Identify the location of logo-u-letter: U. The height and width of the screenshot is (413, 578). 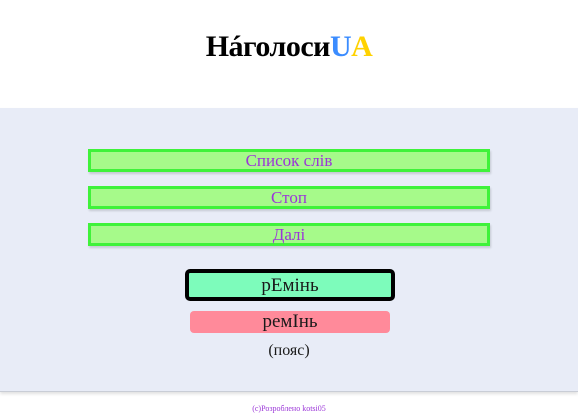
(340, 46).